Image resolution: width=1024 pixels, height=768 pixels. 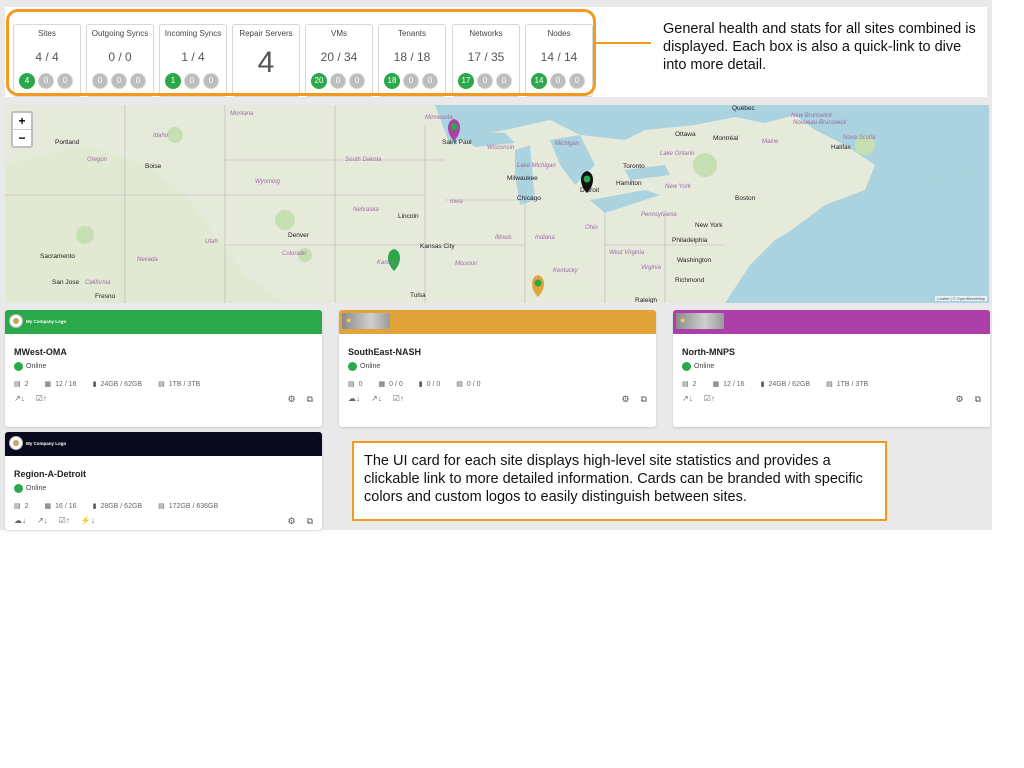 What do you see at coordinates (539, 81) in the screenshot?
I see `healthy-count-badge: 14` at bounding box center [539, 81].